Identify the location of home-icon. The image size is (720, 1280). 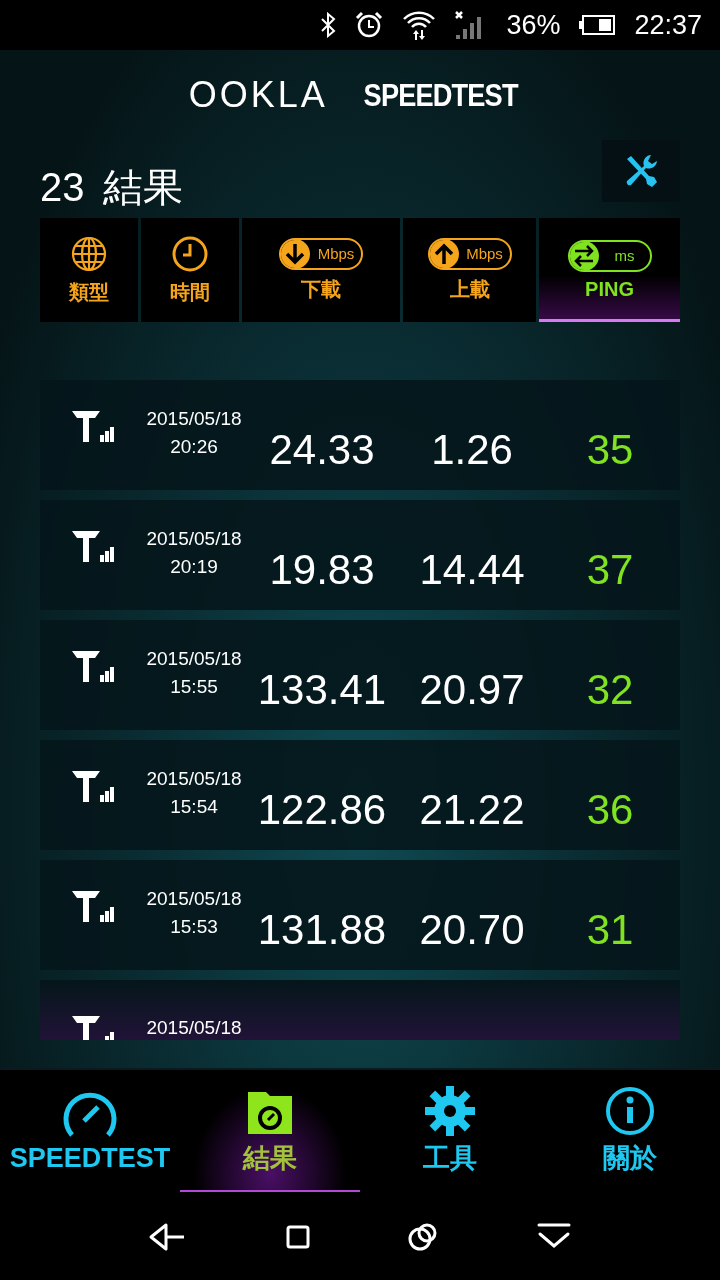
(297, 1237).